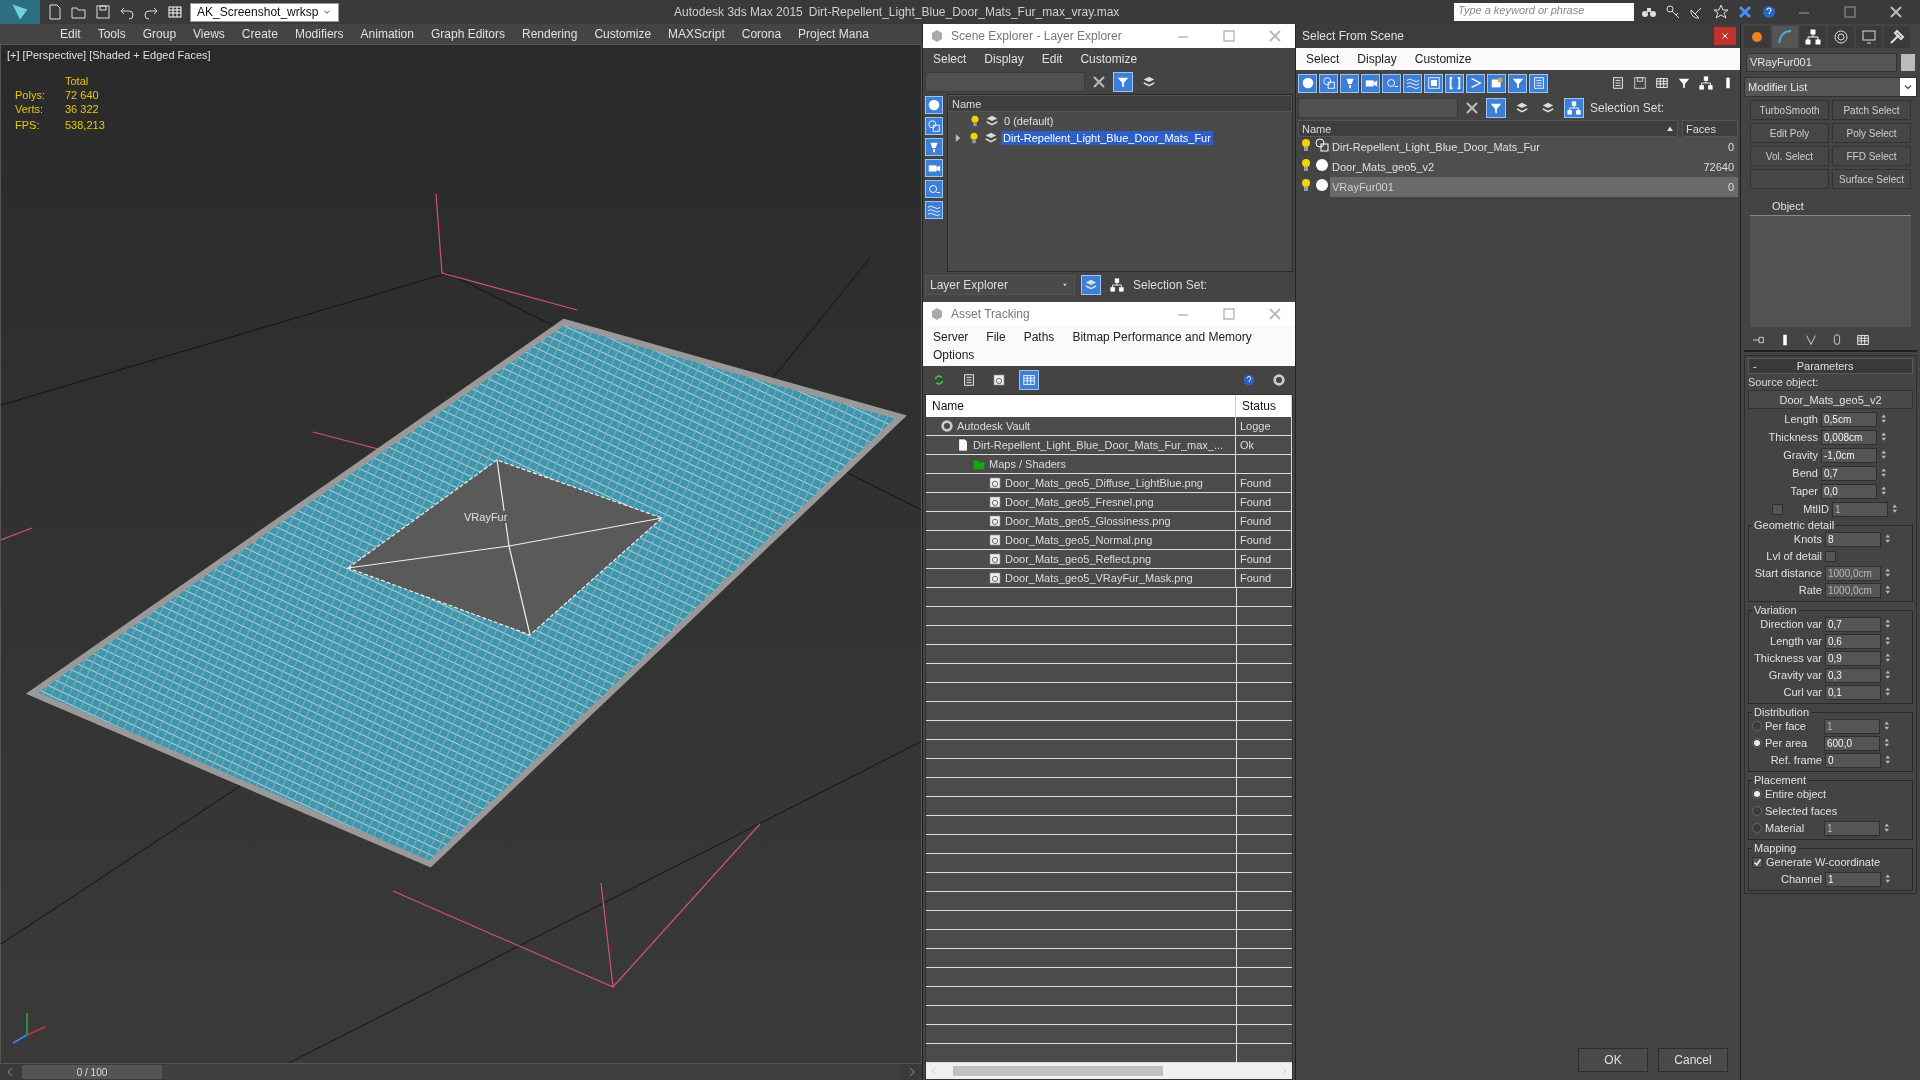  What do you see at coordinates (1264, 406) in the screenshot?
I see `column-header: Status` at bounding box center [1264, 406].